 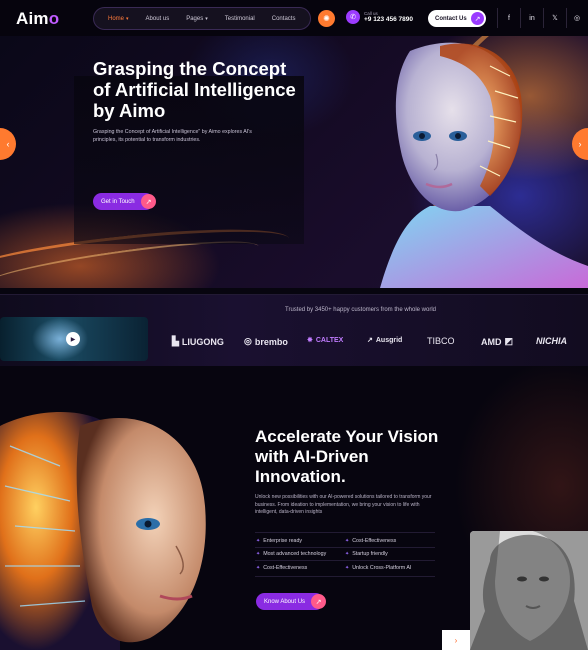 I want to click on call-info: ✆ Call us +9 123 456 7890, so click(x=379, y=17).